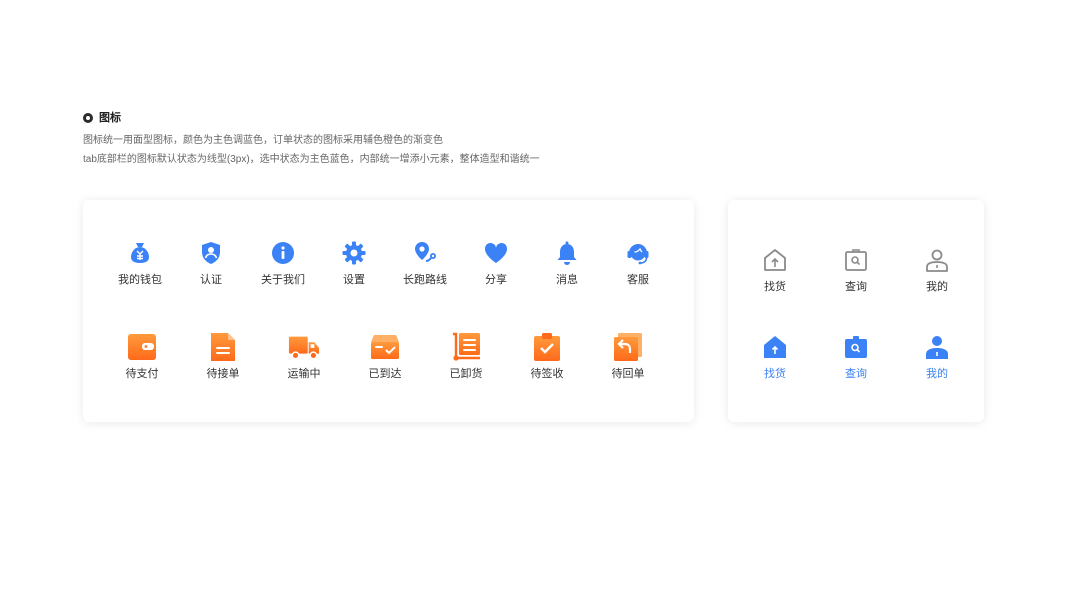  Describe the element at coordinates (283, 253) in the screenshot. I see `info-icon` at that location.